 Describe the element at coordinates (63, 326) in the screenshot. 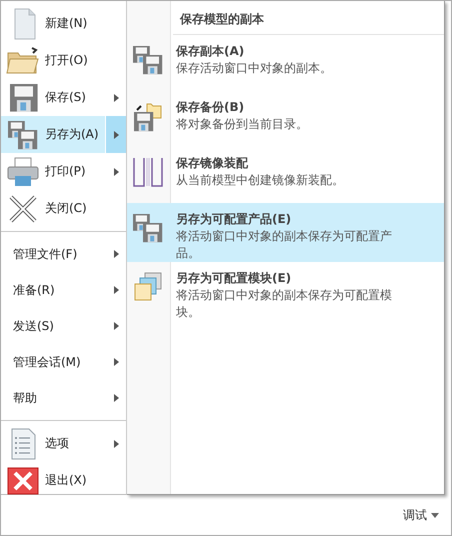

I see `menu-item: 发送(S)` at that location.